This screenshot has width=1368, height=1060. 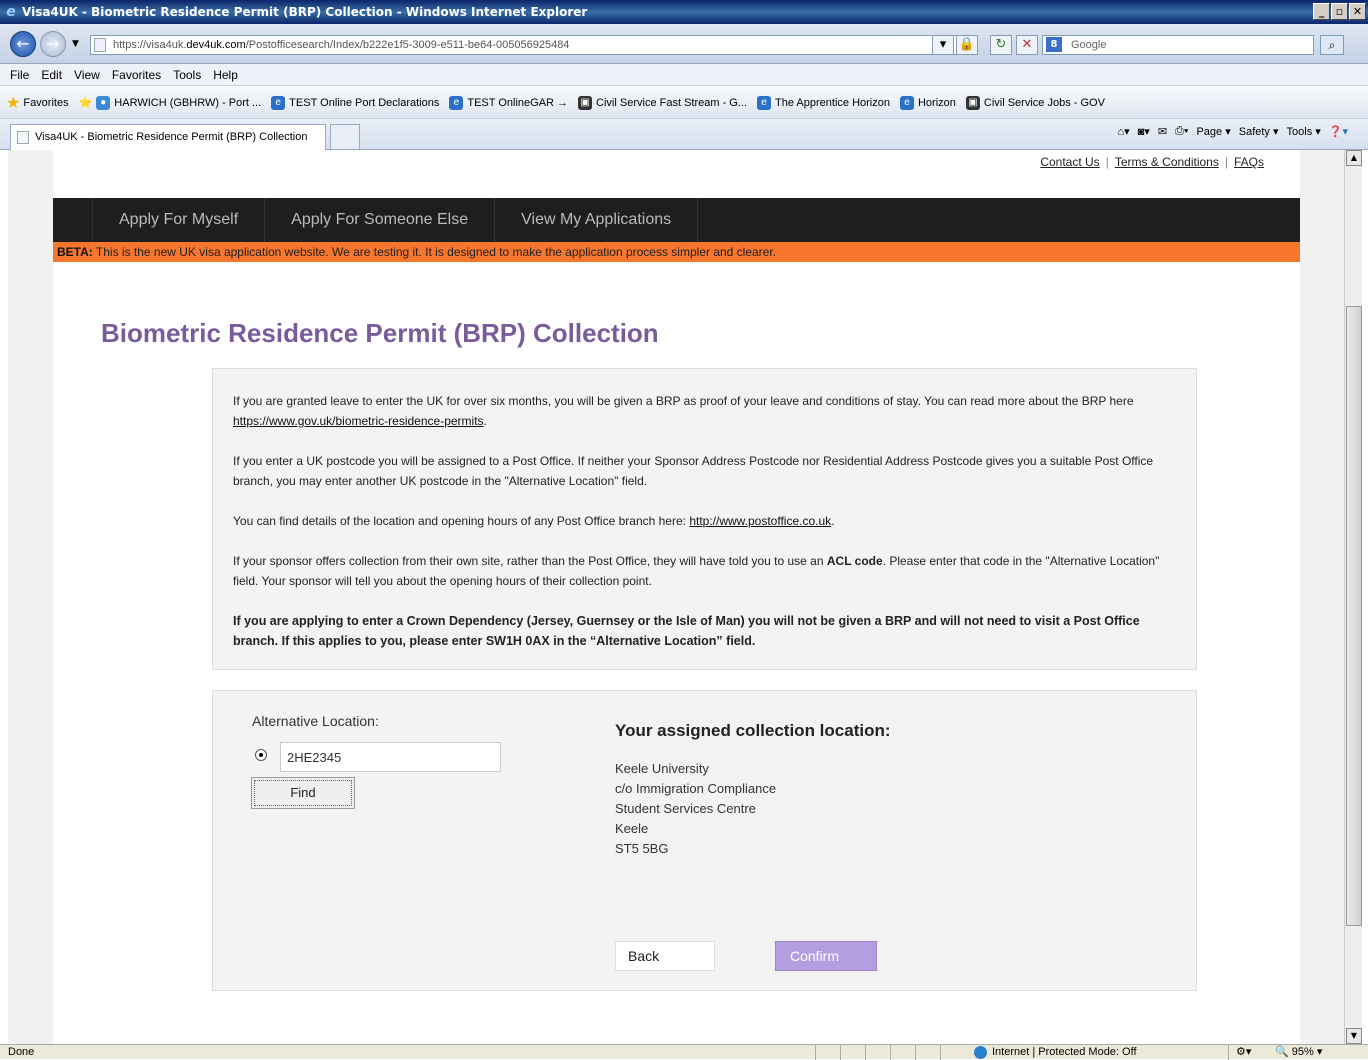 I want to click on alternative-location-input, so click(x=390, y=757).